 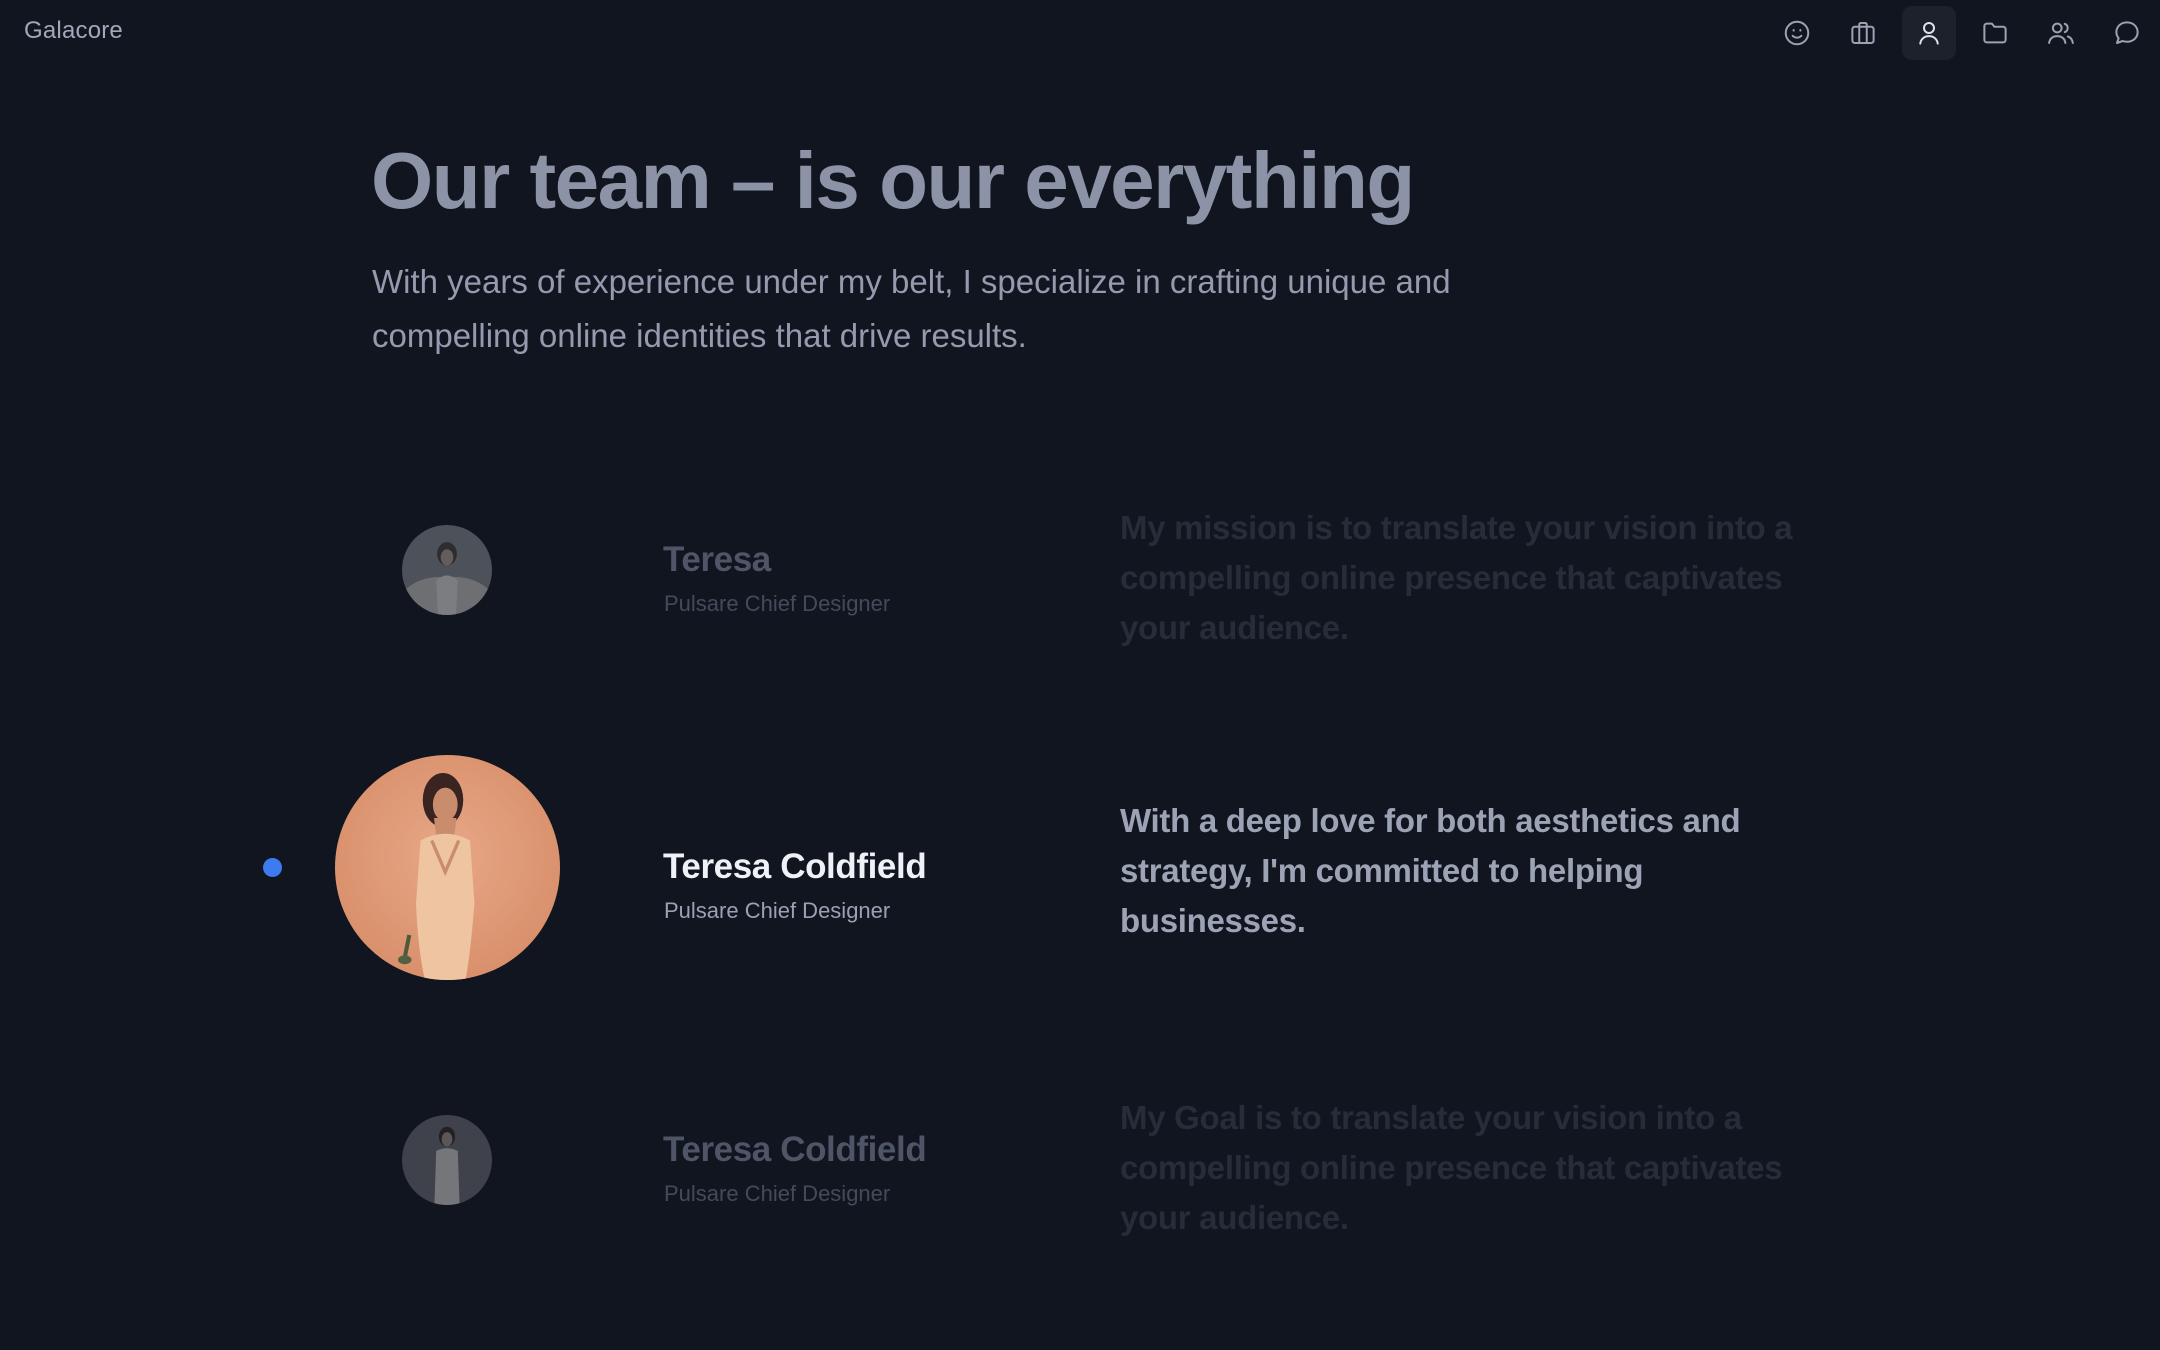 I want to click on member-name: Teresa, so click(x=717, y=559).